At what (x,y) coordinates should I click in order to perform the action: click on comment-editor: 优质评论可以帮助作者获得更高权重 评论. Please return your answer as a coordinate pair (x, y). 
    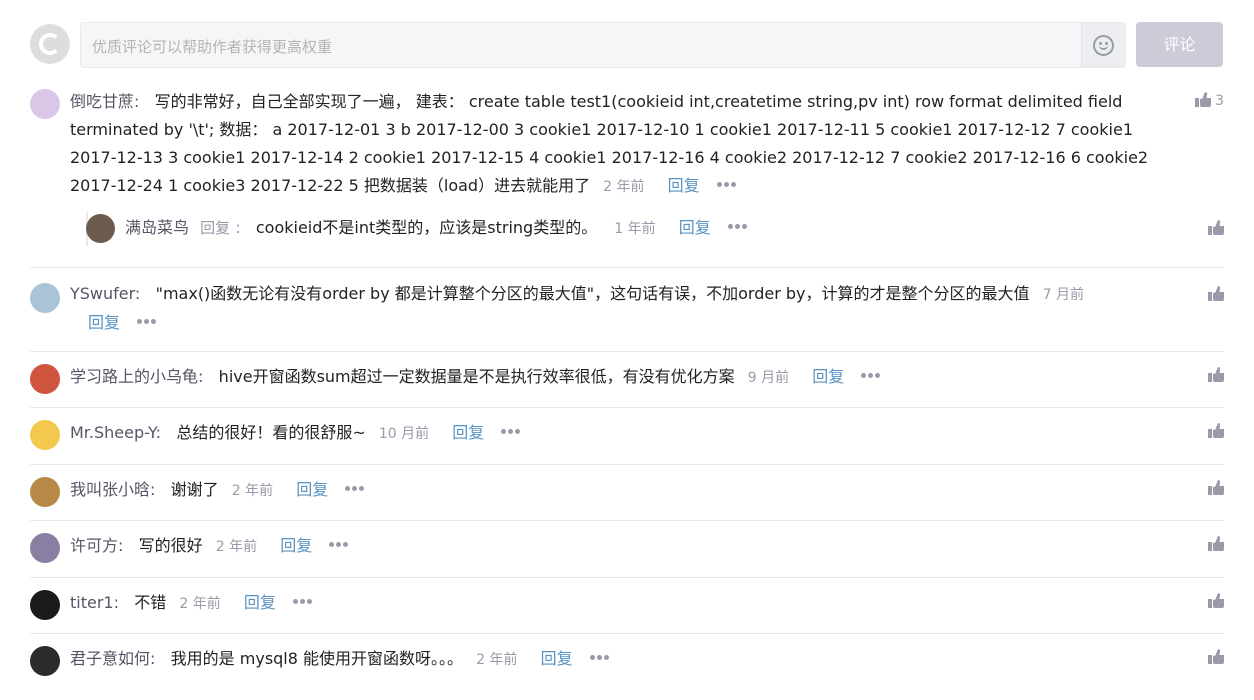
    Looking at the image, I should click on (627, 45).